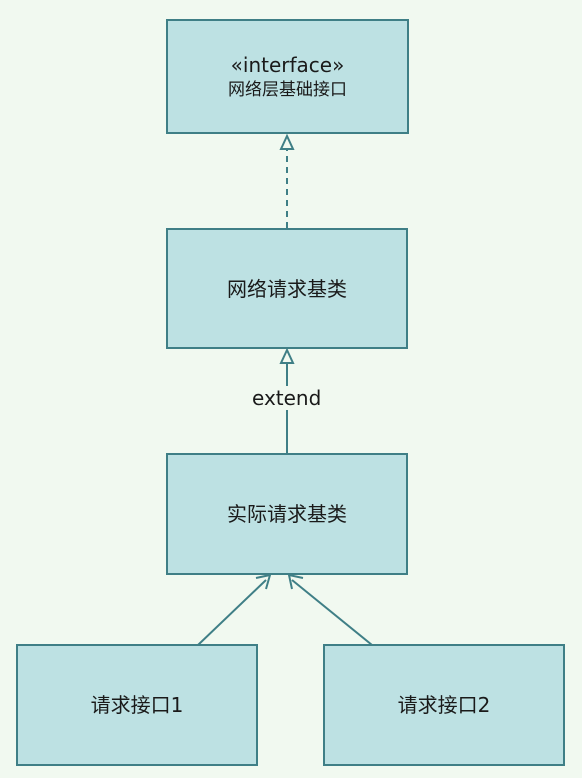  I want to click on extend-label: extend, so click(287, 398).